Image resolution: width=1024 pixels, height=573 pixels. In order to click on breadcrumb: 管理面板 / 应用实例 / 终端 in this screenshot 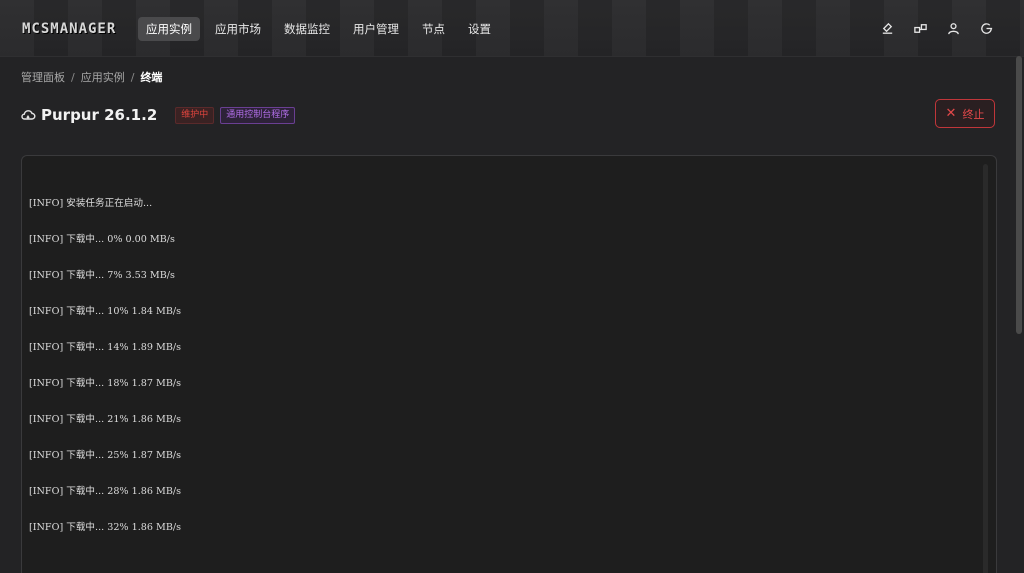, I will do `click(91, 77)`.